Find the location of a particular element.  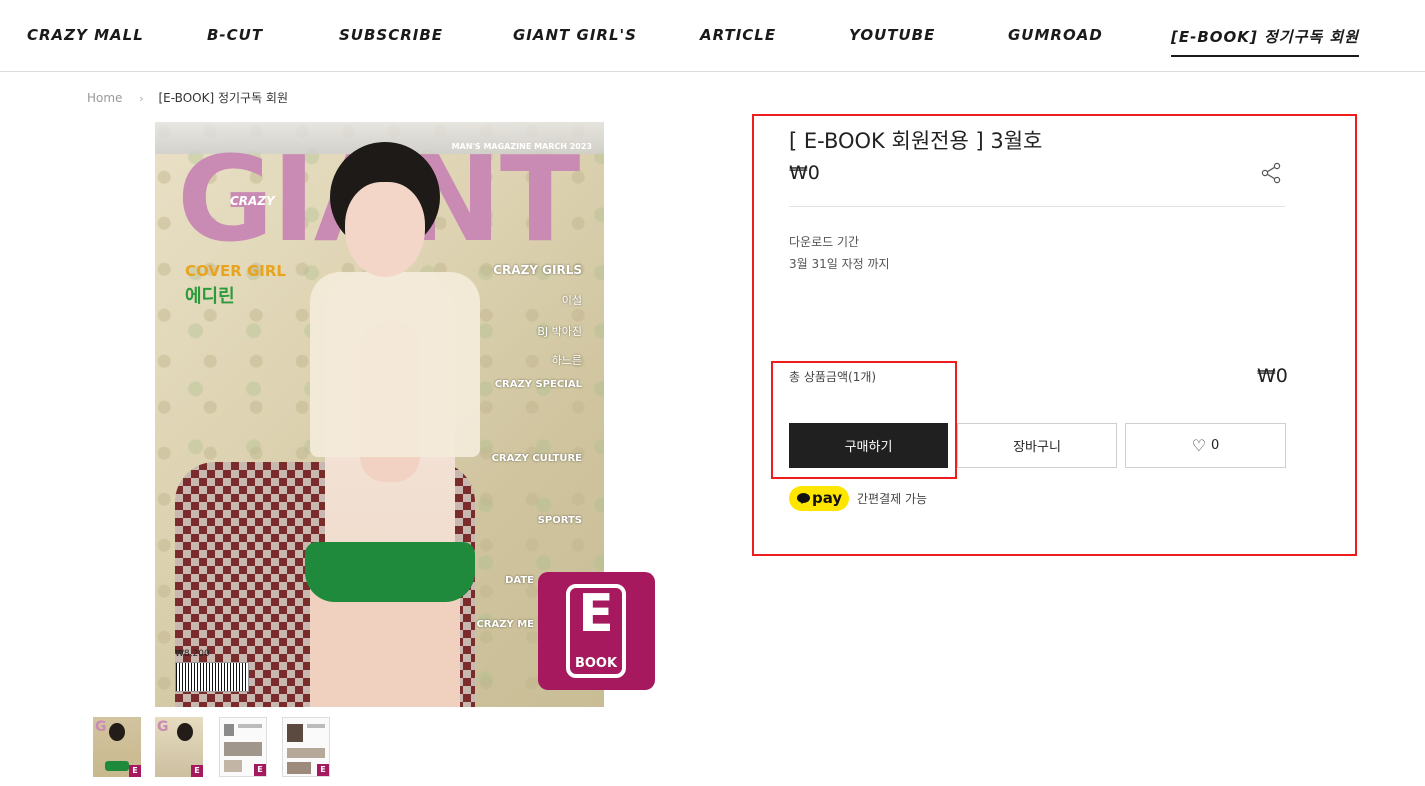

wishlist-button: ♡ 0 is located at coordinates (1205, 445).